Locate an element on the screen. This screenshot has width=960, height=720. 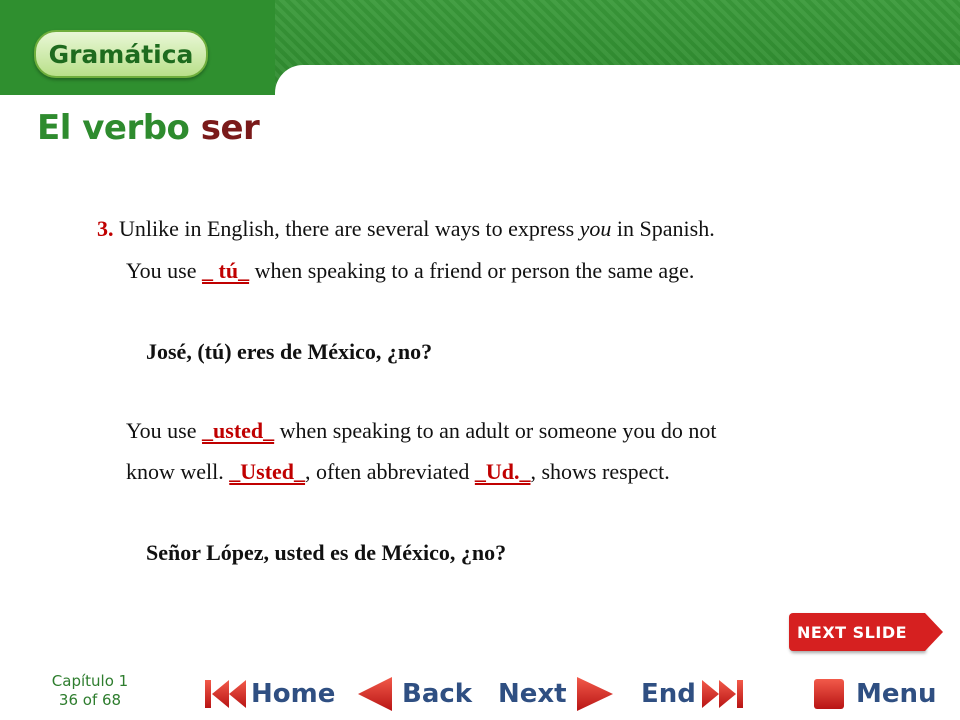
section-label: Gramática is located at coordinates (121, 54).